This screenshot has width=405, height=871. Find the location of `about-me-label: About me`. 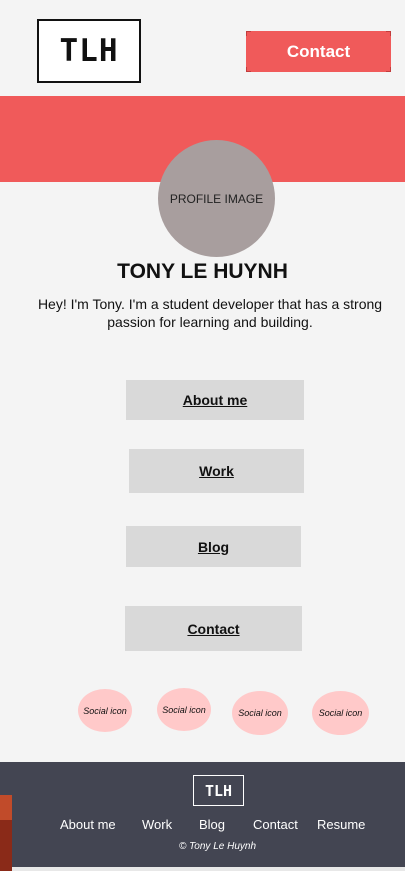

about-me-label: About me is located at coordinates (215, 400).